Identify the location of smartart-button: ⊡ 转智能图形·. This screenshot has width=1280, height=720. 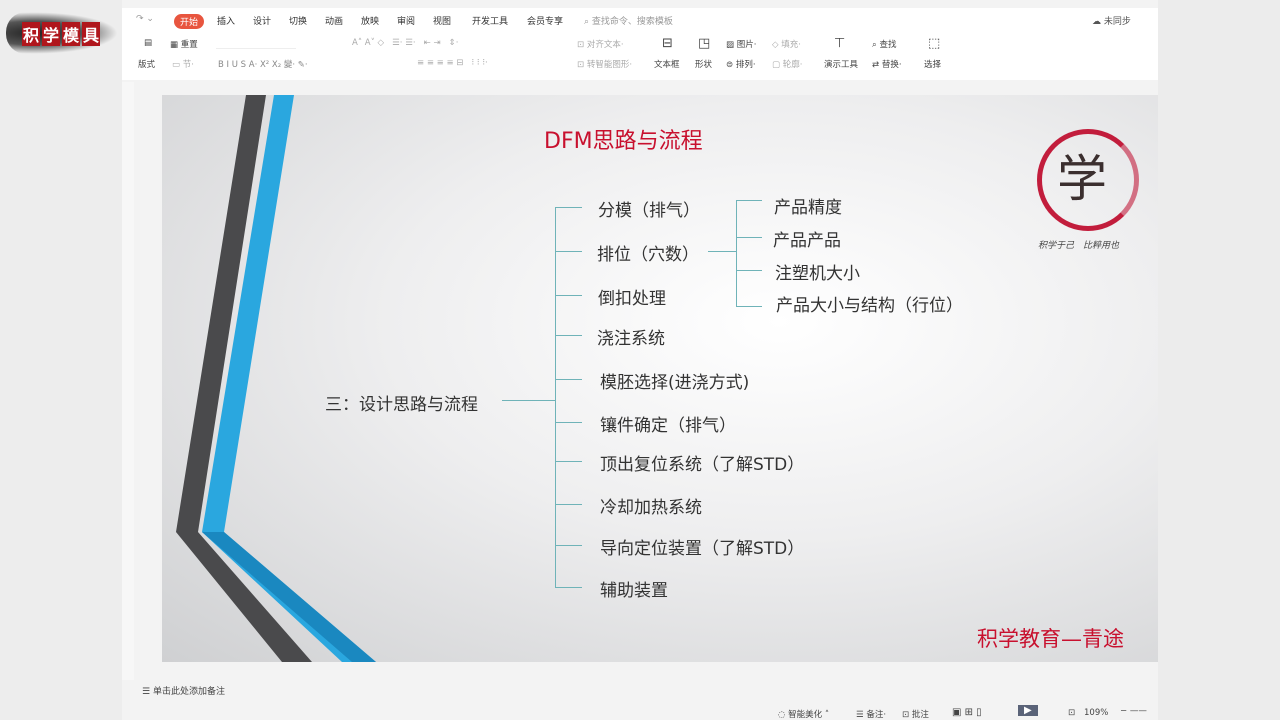
(604, 64).